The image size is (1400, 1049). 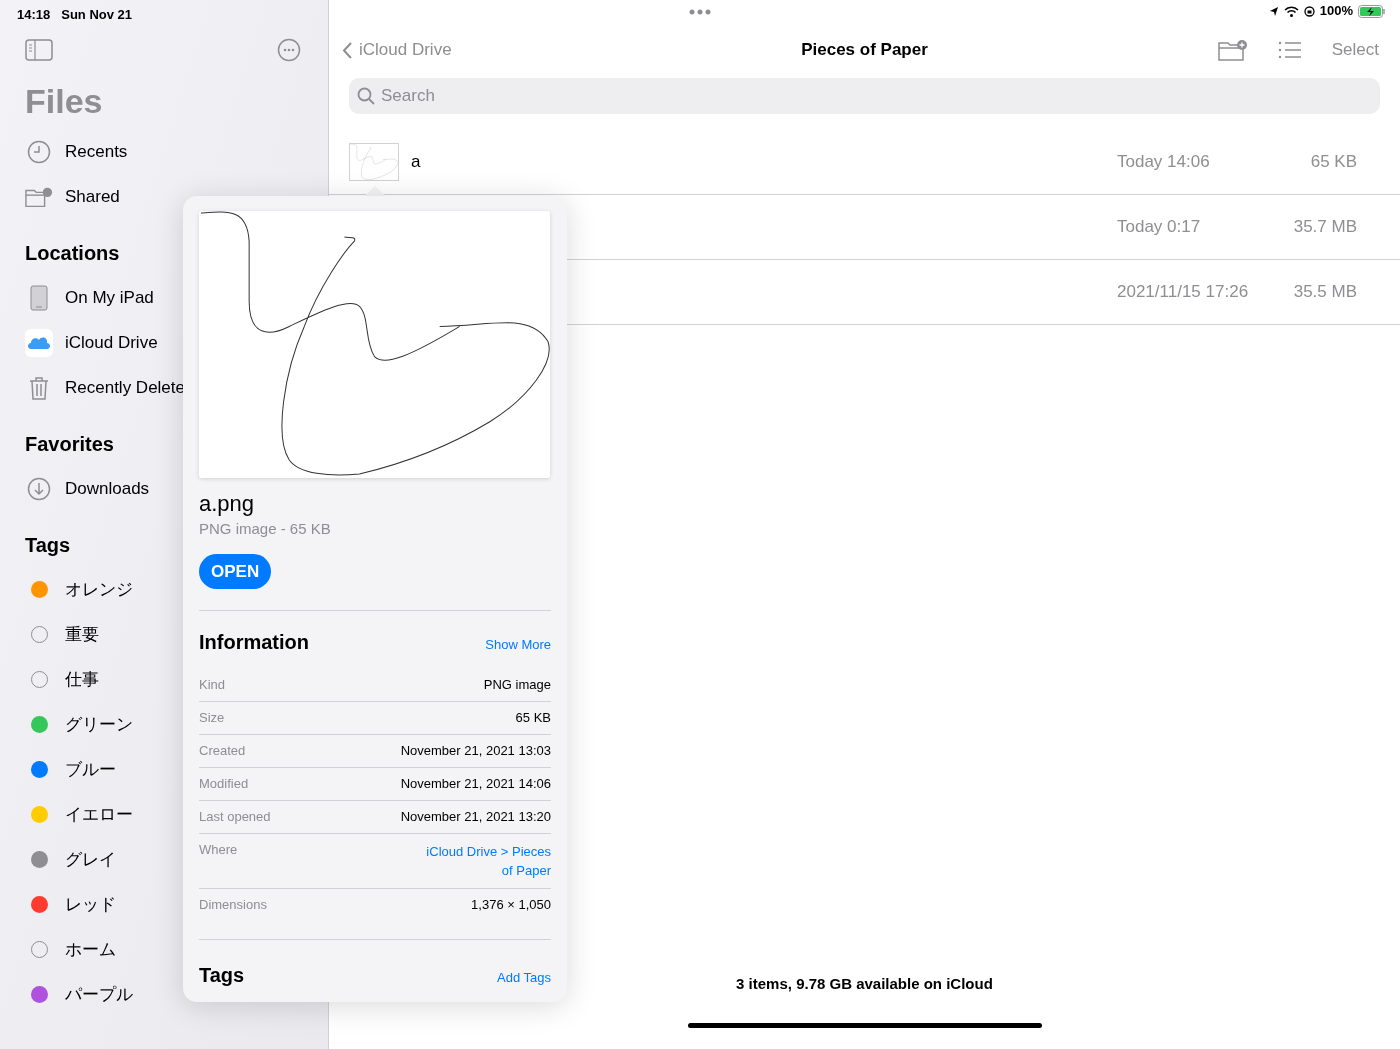 What do you see at coordinates (233, 905) in the screenshot?
I see `info-label: Dimensions` at bounding box center [233, 905].